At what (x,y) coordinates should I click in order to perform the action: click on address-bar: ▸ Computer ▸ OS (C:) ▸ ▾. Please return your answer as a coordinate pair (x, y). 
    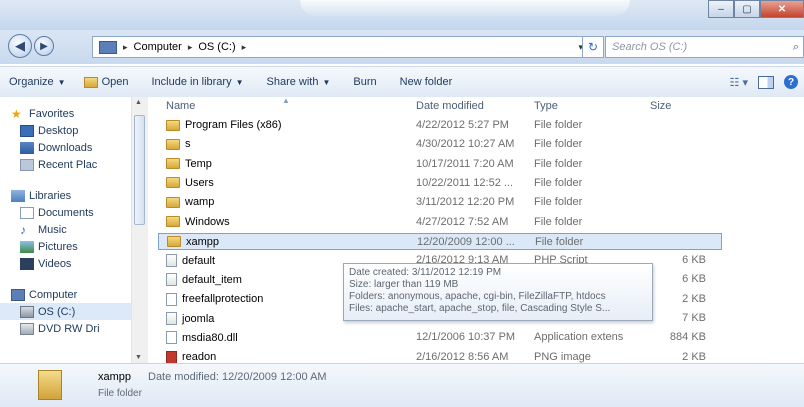
    Looking at the image, I should click on (341, 47).